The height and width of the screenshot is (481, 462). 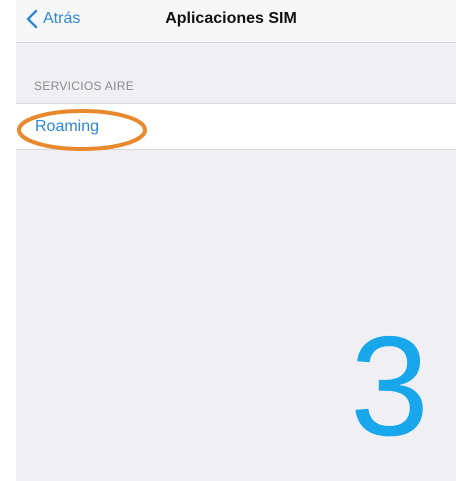 I want to click on back-label: Atrás, so click(x=62, y=18).